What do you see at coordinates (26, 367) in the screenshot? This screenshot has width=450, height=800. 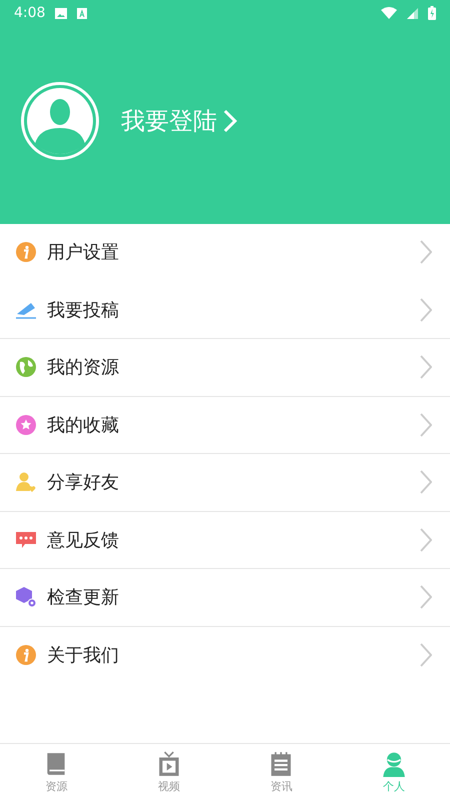 I see `globe-icon` at bounding box center [26, 367].